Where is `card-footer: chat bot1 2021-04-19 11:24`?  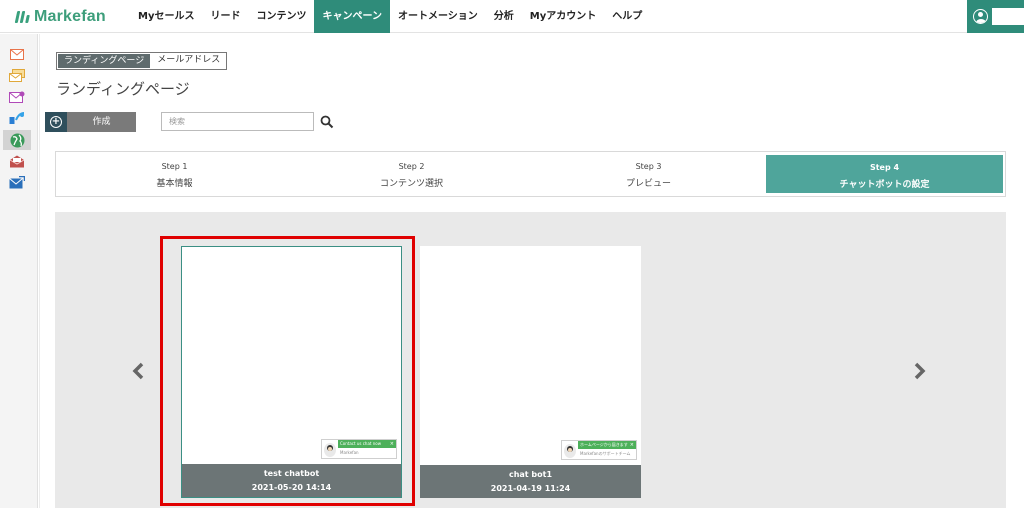 card-footer: chat bot1 2021-04-19 11:24 is located at coordinates (530, 481).